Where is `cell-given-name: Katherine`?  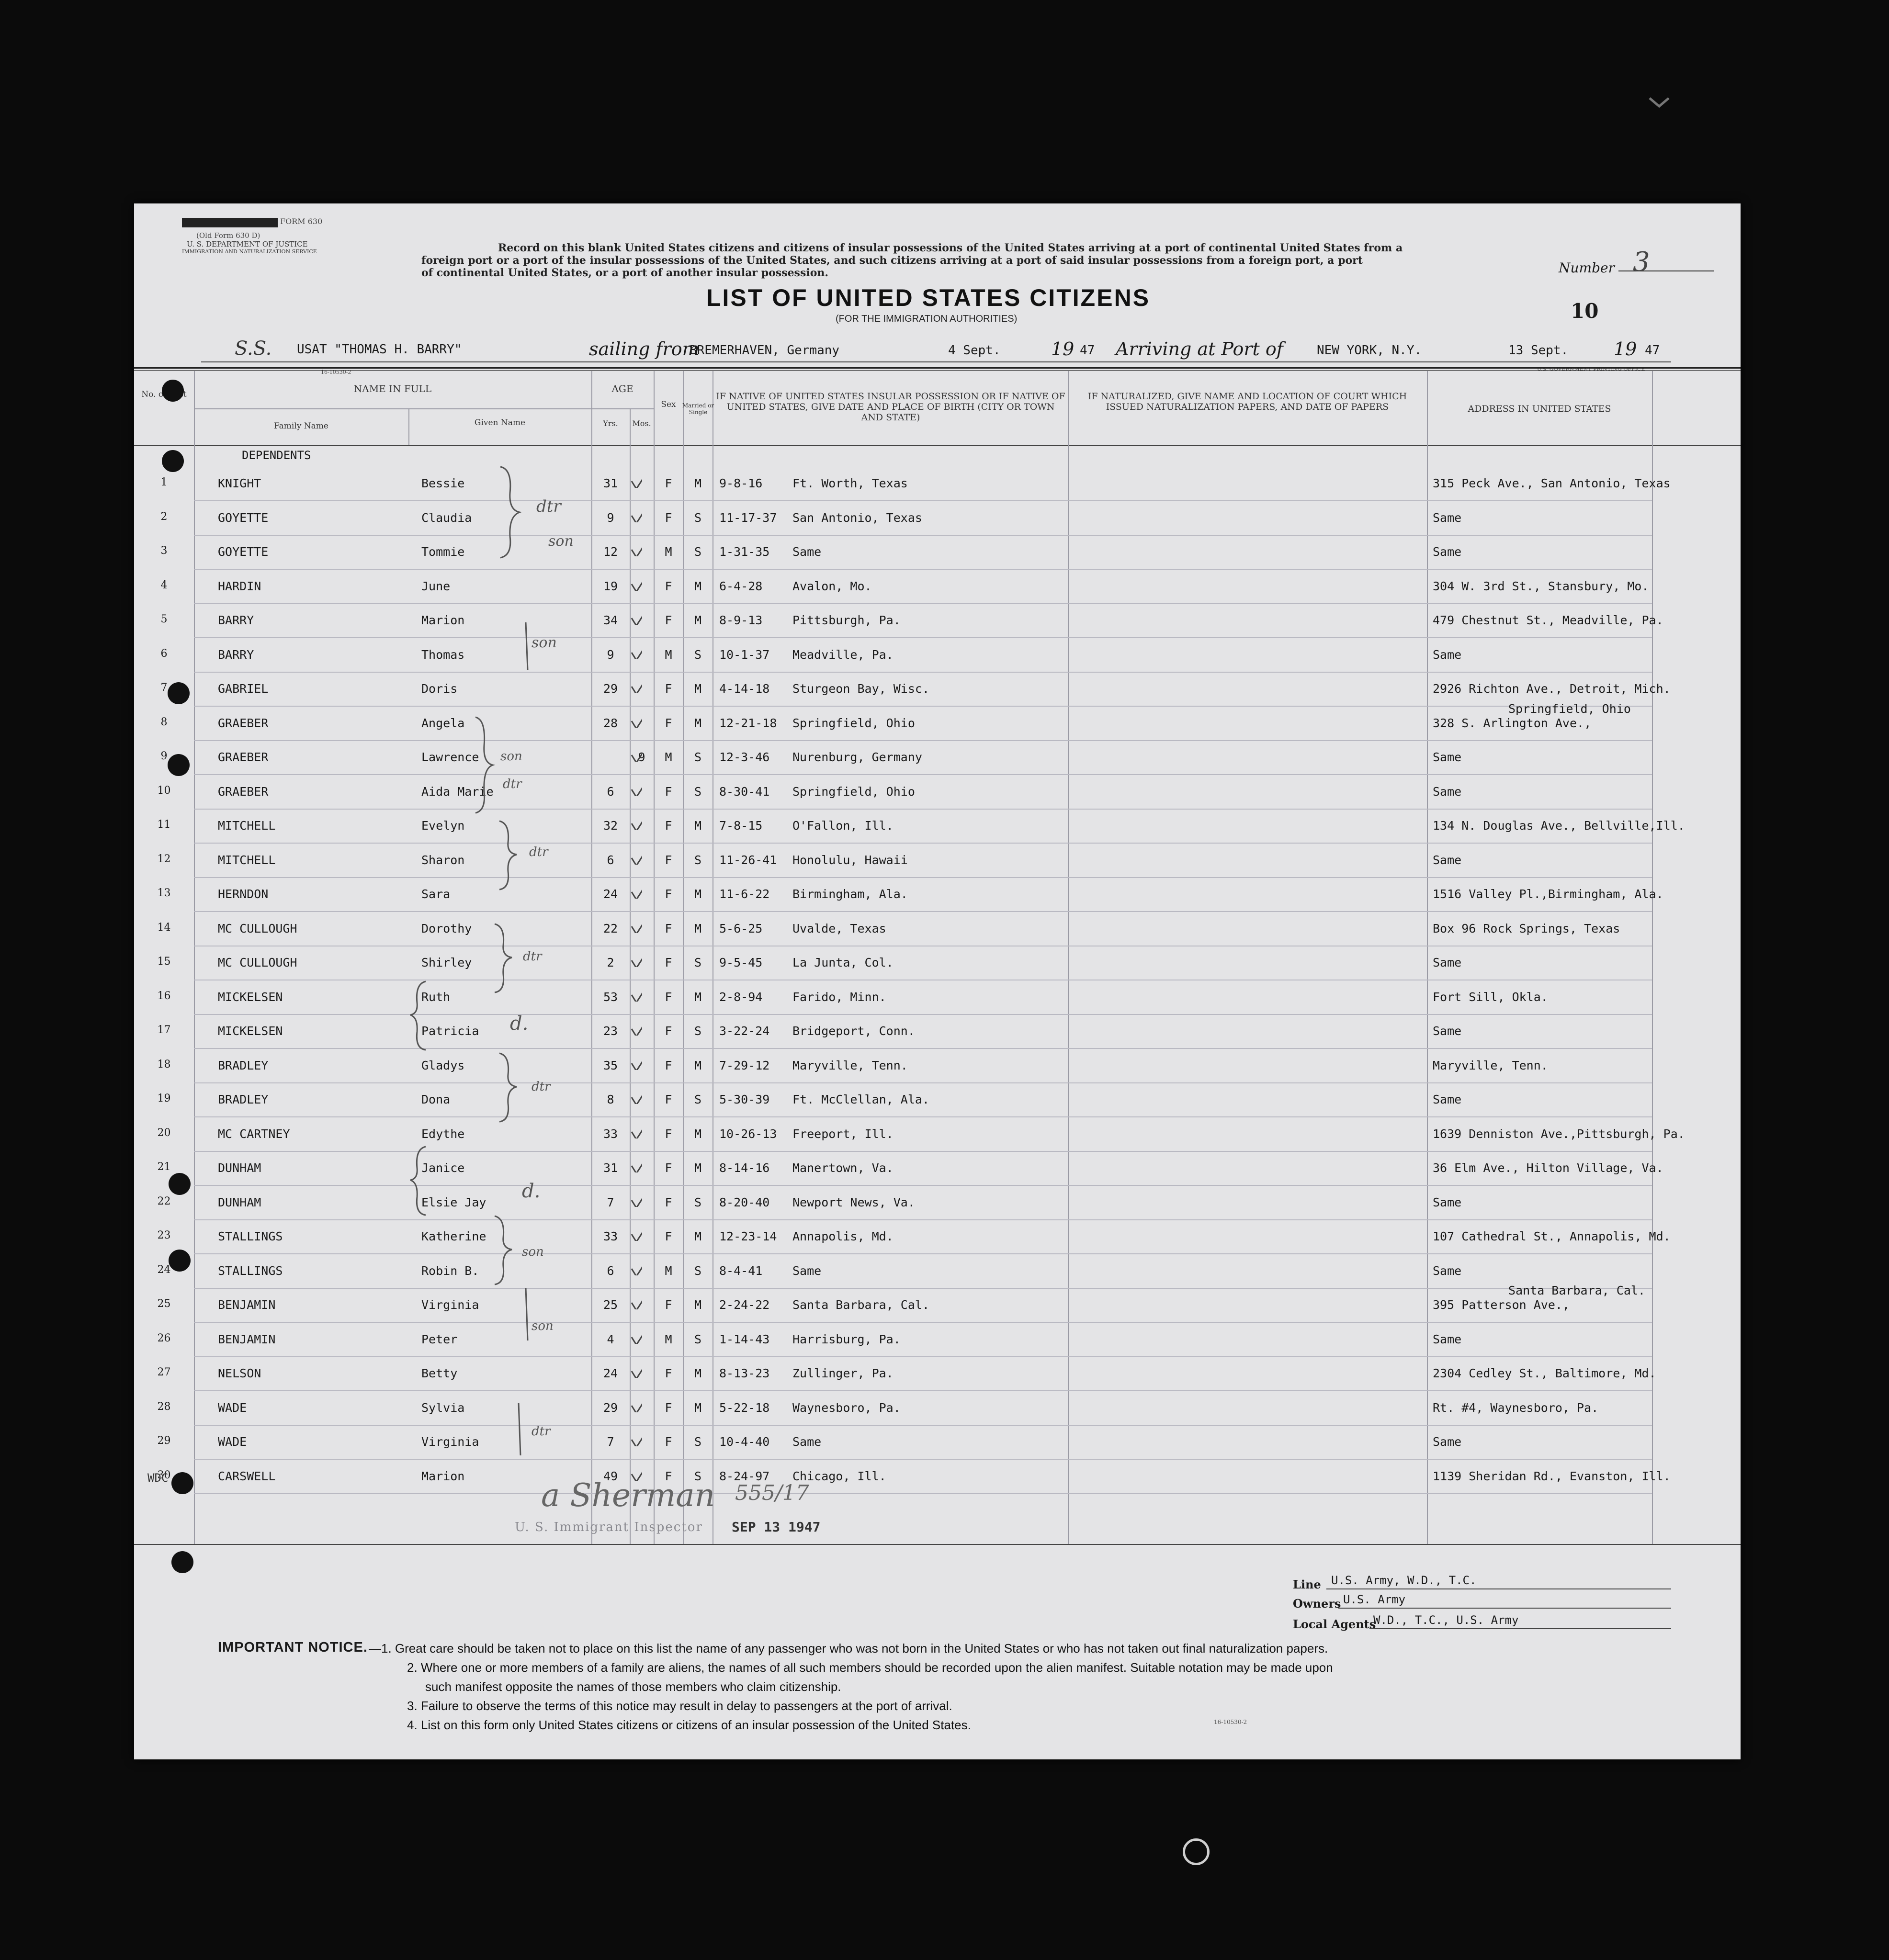
cell-given-name: Katherine is located at coordinates (453, 1236).